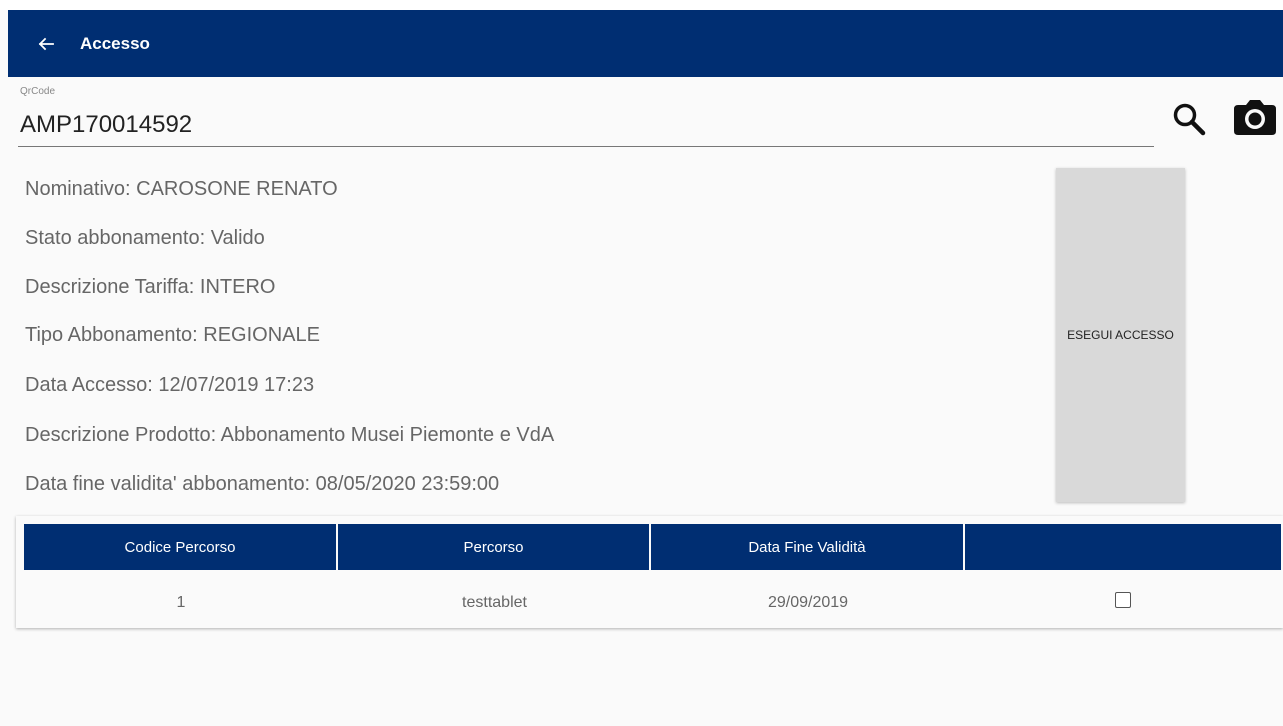 The width and height of the screenshot is (1283, 726). I want to click on info-stato-abbonamento: Stato abbonamento: Valido, so click(145, 238).